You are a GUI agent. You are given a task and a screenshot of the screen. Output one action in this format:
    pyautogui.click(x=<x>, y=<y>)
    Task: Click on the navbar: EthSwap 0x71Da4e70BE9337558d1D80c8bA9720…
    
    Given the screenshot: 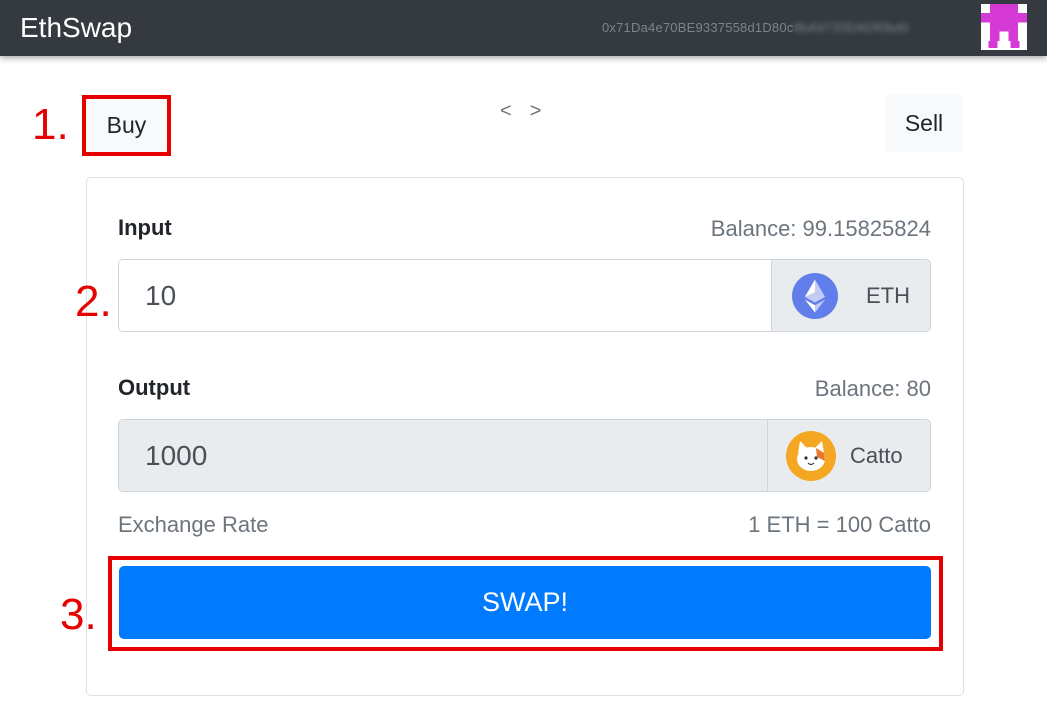 What is the action you would take?
    pyautogui.click(x=523, y=28)
    